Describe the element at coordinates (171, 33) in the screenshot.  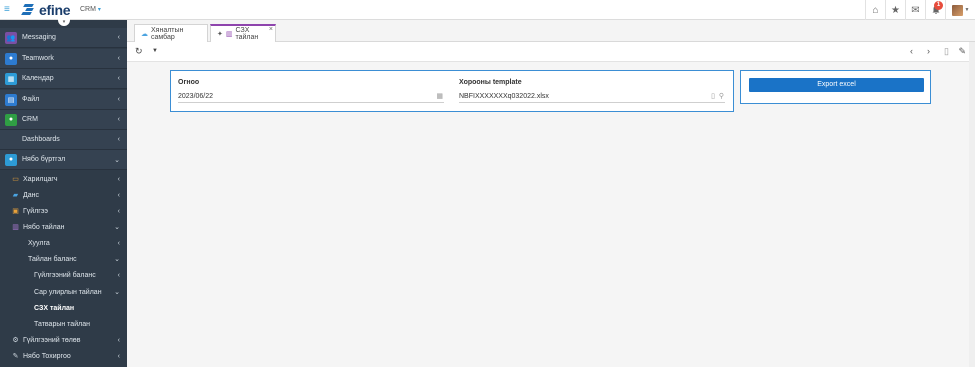
I see `tab-dashboard: ☁ Хяналтын самбар` at that location.